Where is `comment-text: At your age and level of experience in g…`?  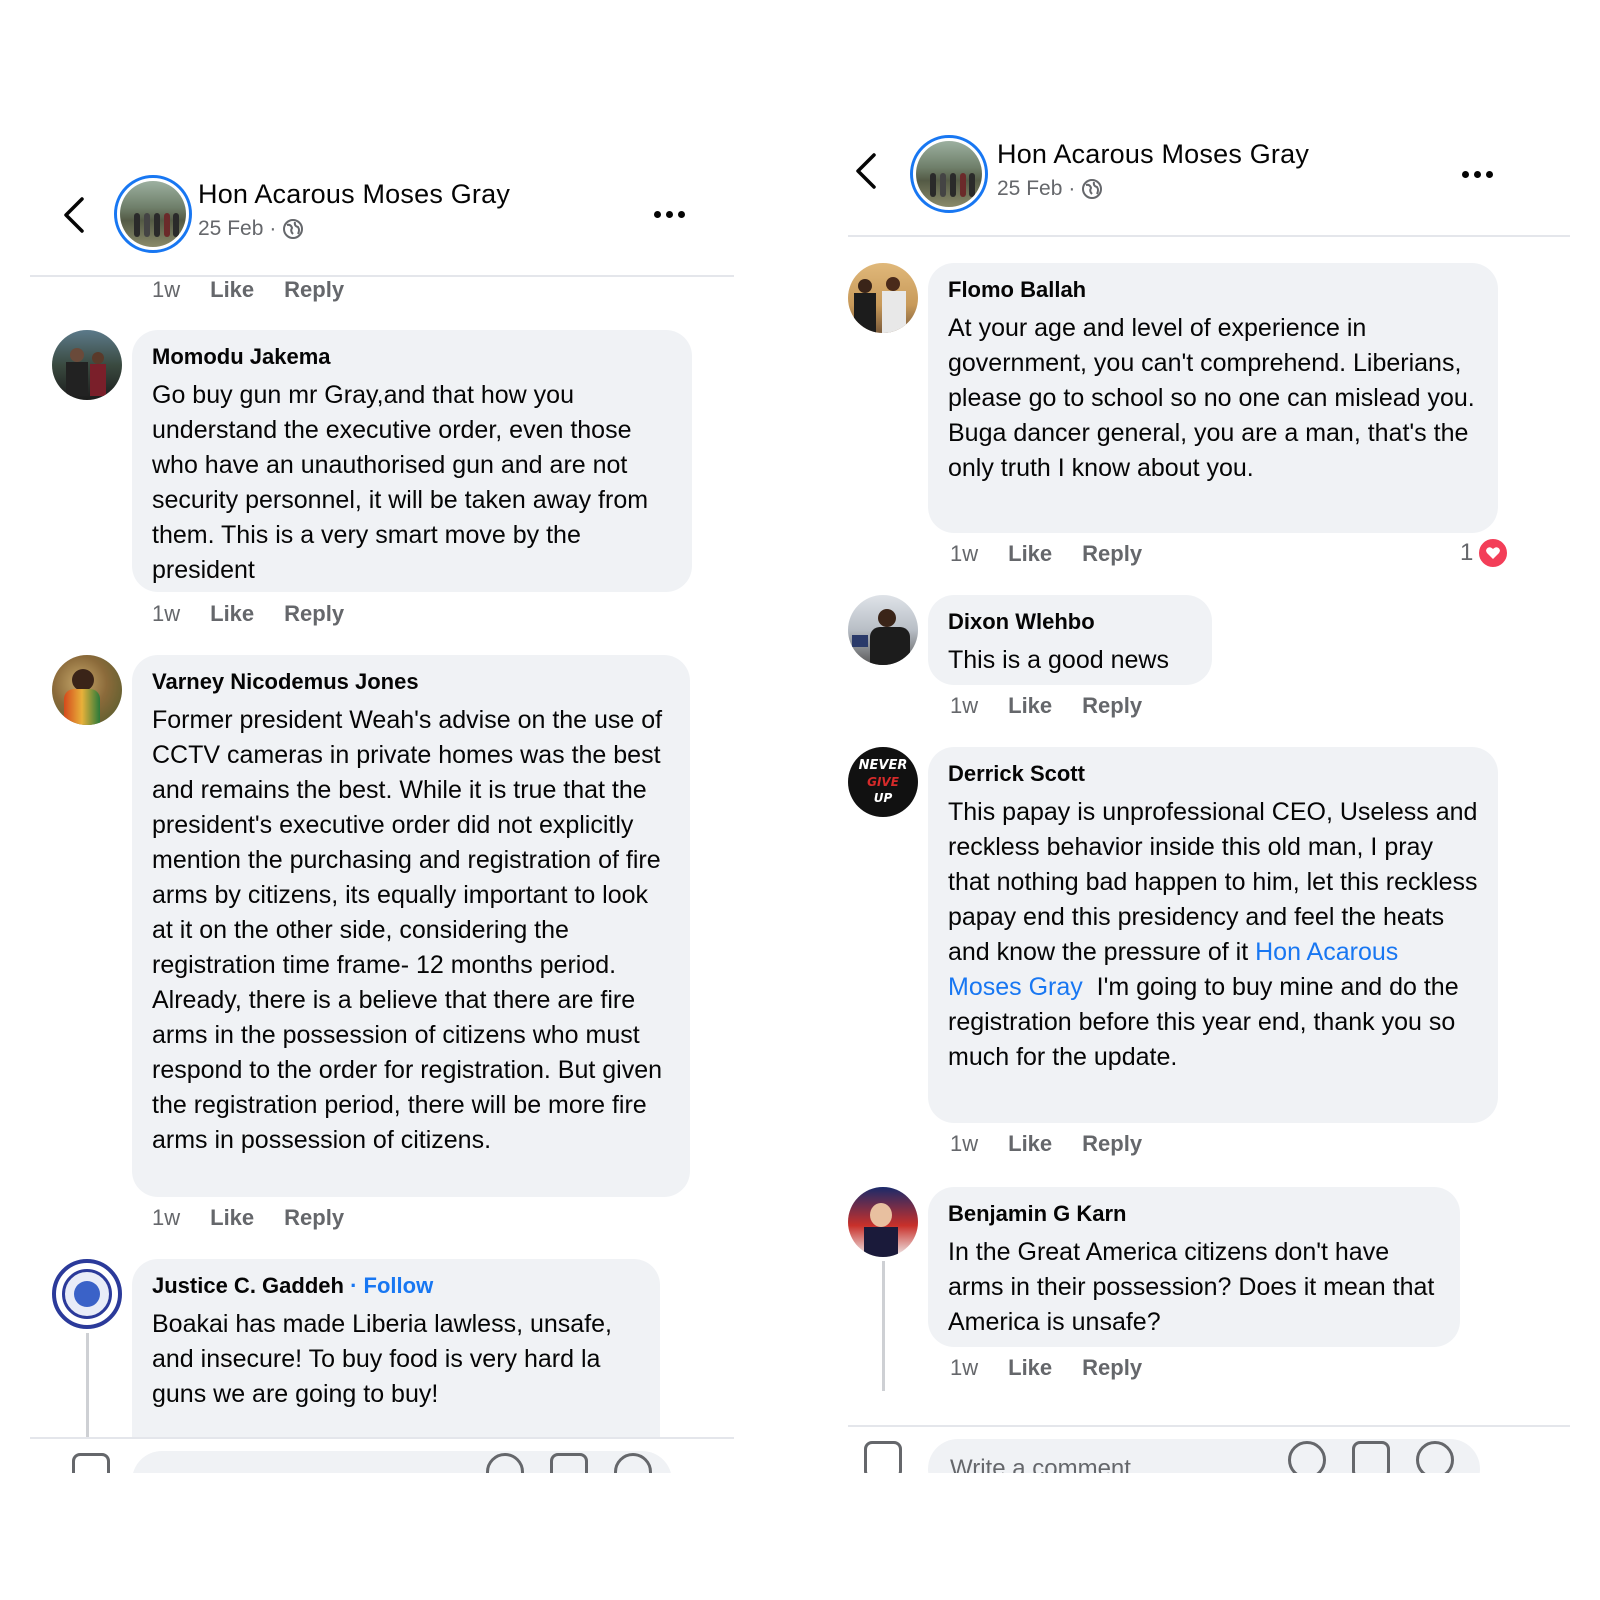 comment-text: At your age and level of experience in g… is located at coordinates (1211, 398).